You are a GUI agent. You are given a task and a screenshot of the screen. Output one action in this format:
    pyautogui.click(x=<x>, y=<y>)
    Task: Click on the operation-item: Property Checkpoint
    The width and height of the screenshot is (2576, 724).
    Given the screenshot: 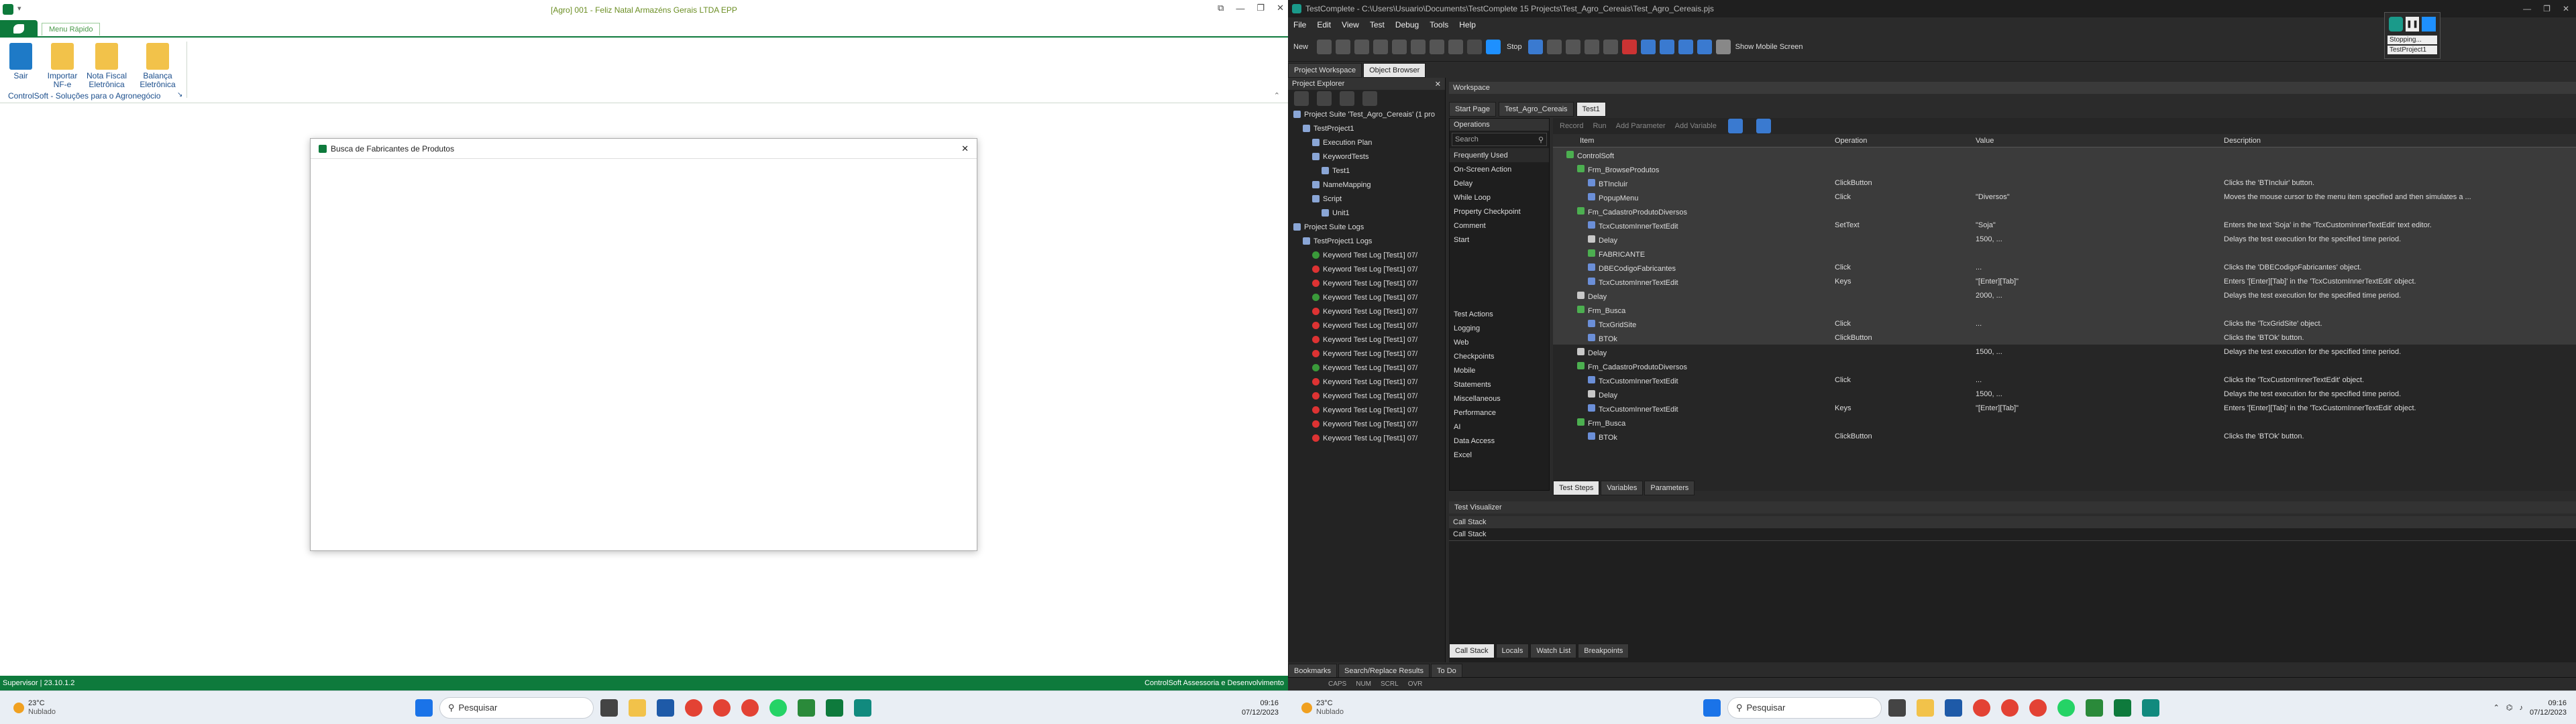 What is the action you would take?
    pyautogui.click(x=1499, y=211)
    